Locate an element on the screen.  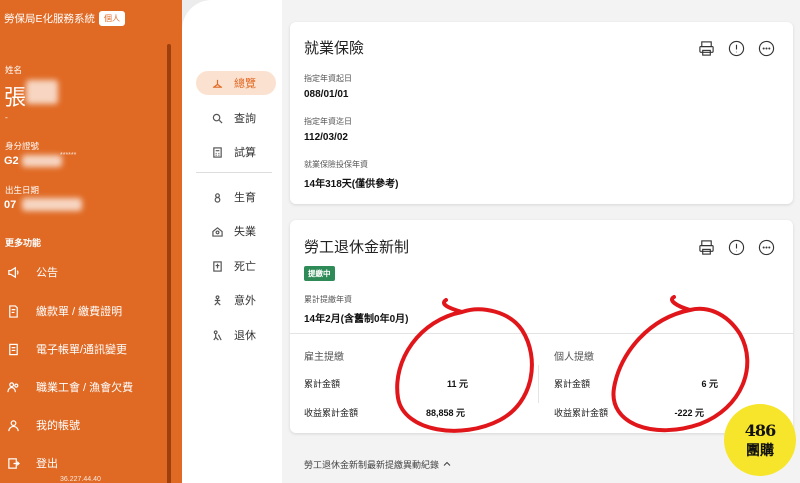
megaphone-icon is located at coordinates (13, 272).